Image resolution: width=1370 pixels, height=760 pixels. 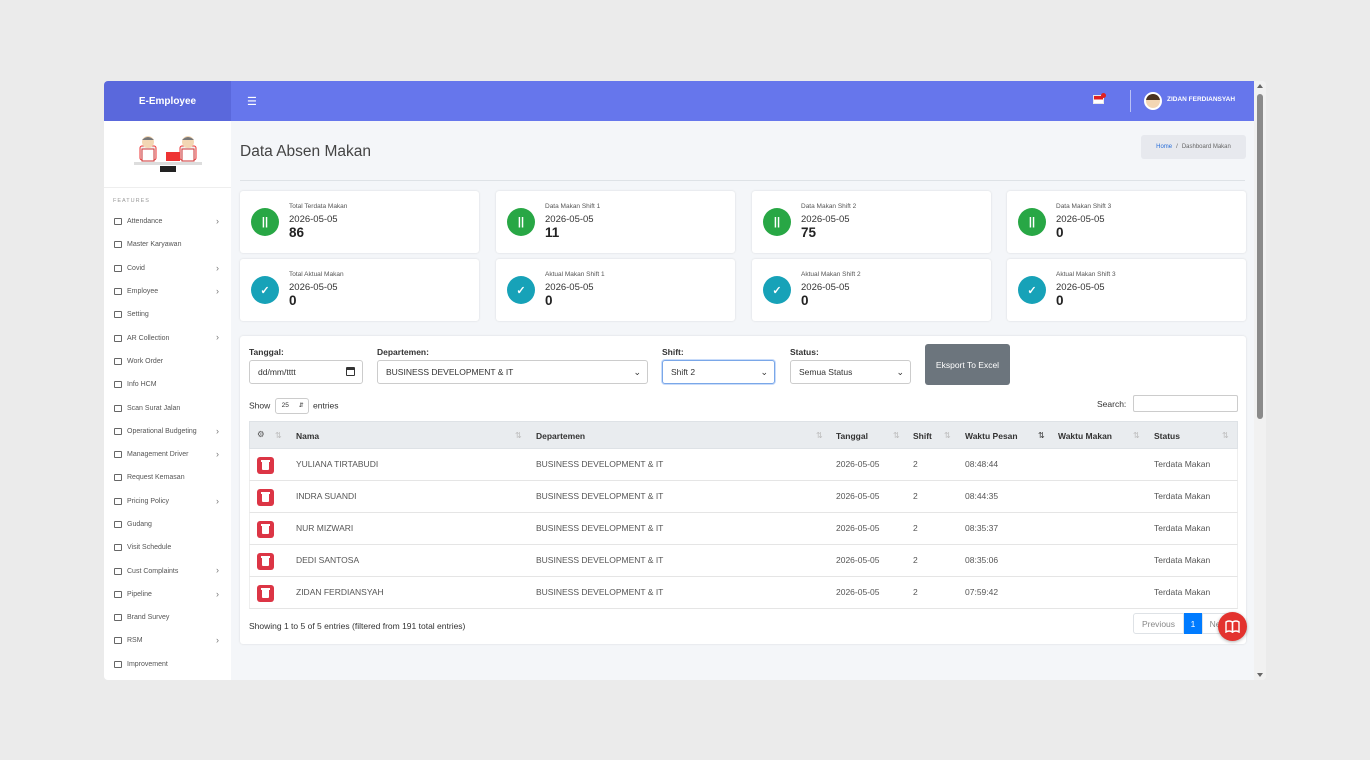 What do you see at coordinates (167, 291) in the screenshot?
I see `sidebar-item-employee: Employee ›` at bounding box center [167, 291].